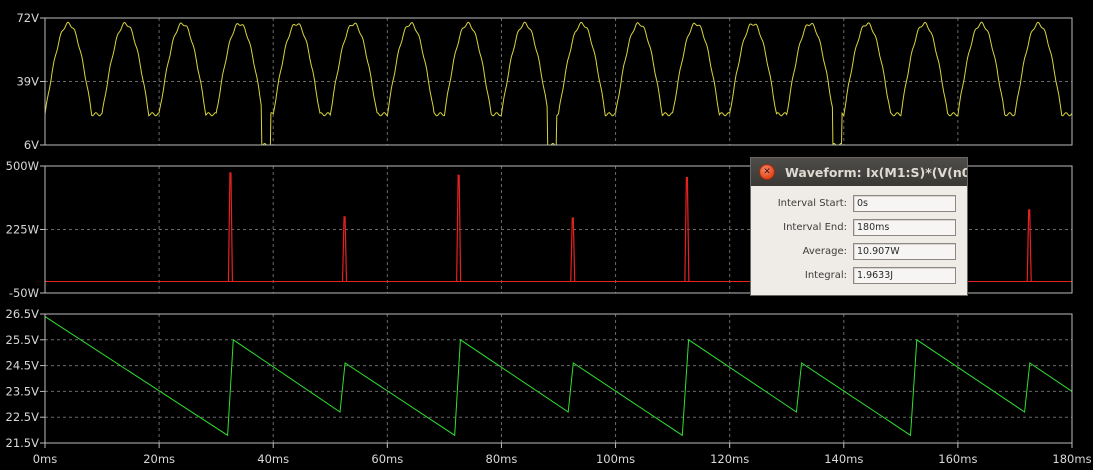  I want to click on interval-start-label: Interval Start:, so click(812, 203).